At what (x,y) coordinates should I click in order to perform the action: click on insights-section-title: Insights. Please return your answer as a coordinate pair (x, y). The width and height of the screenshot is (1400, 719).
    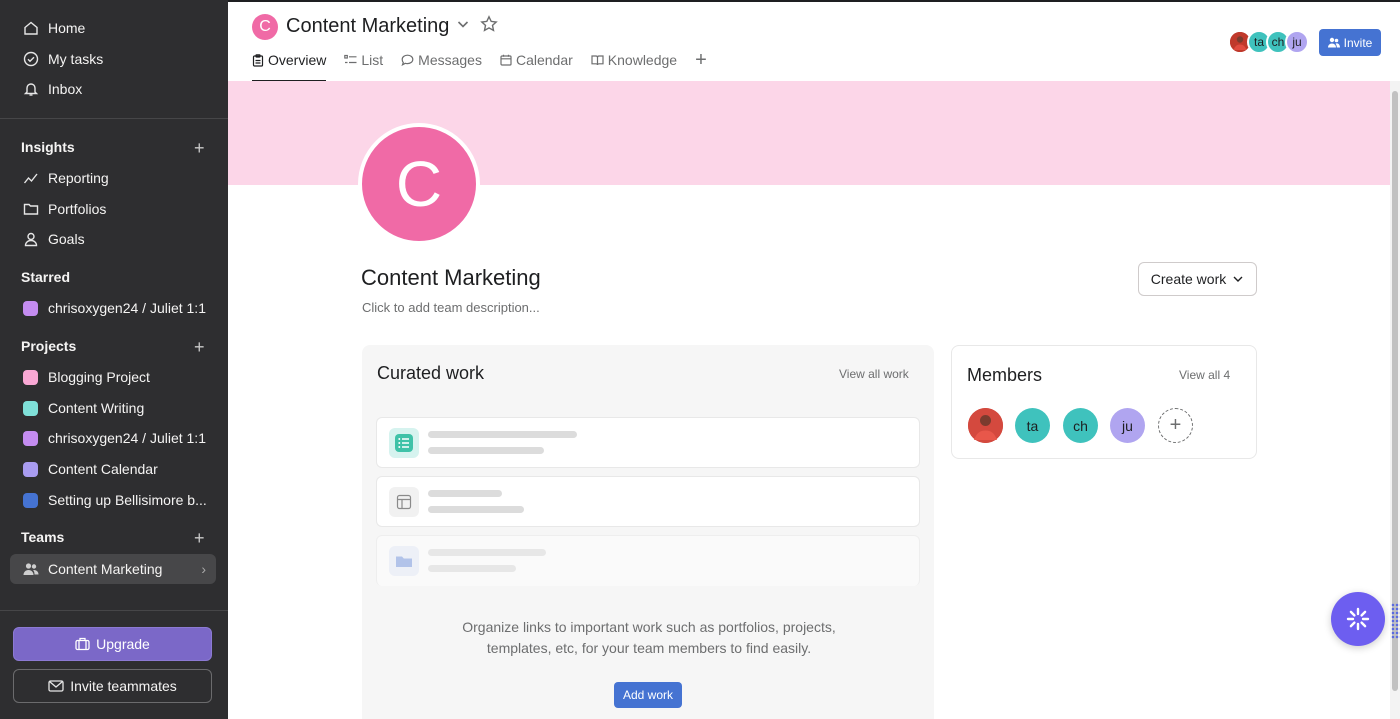
    Looking at the image, I should click on (48, 147).